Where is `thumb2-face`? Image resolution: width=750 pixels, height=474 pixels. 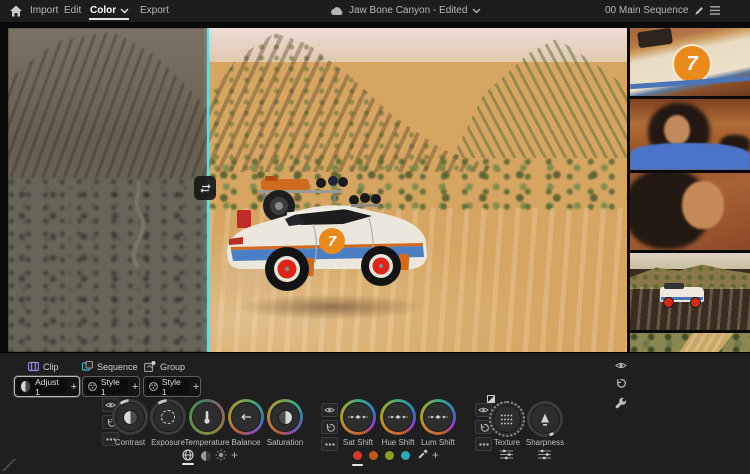 thumb2-face is located at coordinates (677, 130).